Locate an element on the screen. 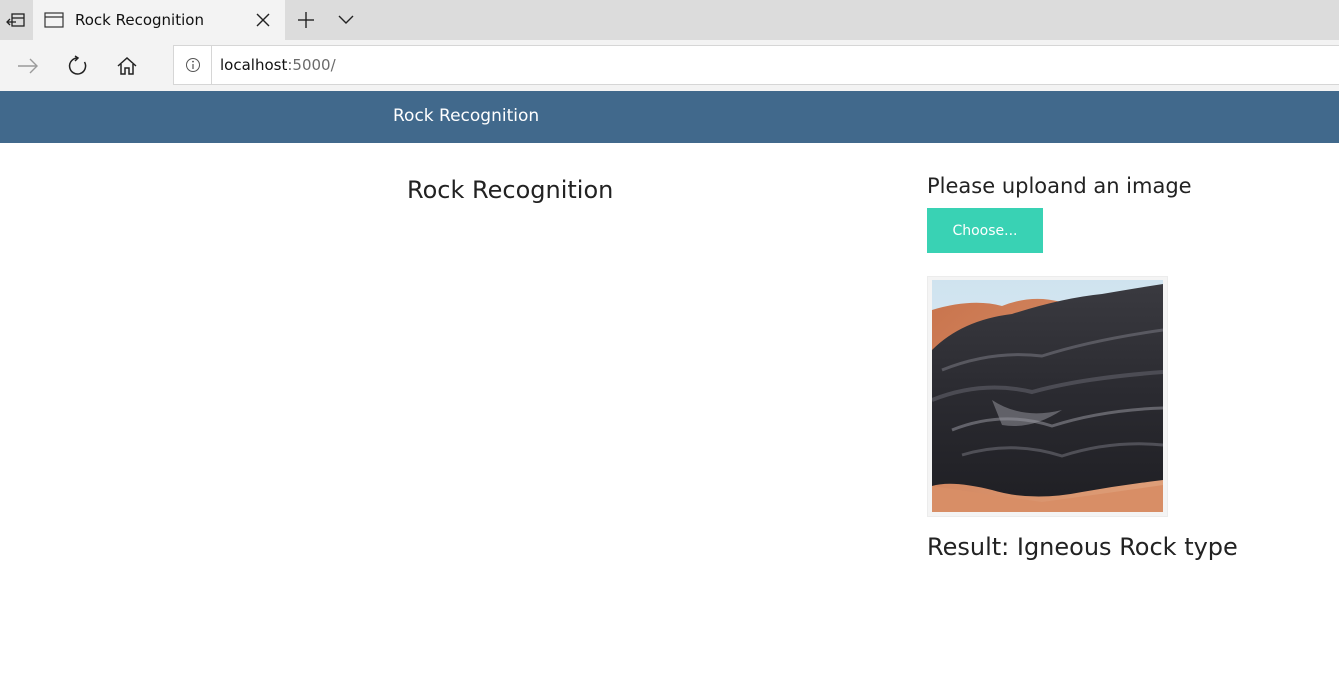 The height and width of the screenshot is (674, 1339). address-host: localhost is located at coordinates (253, 65).